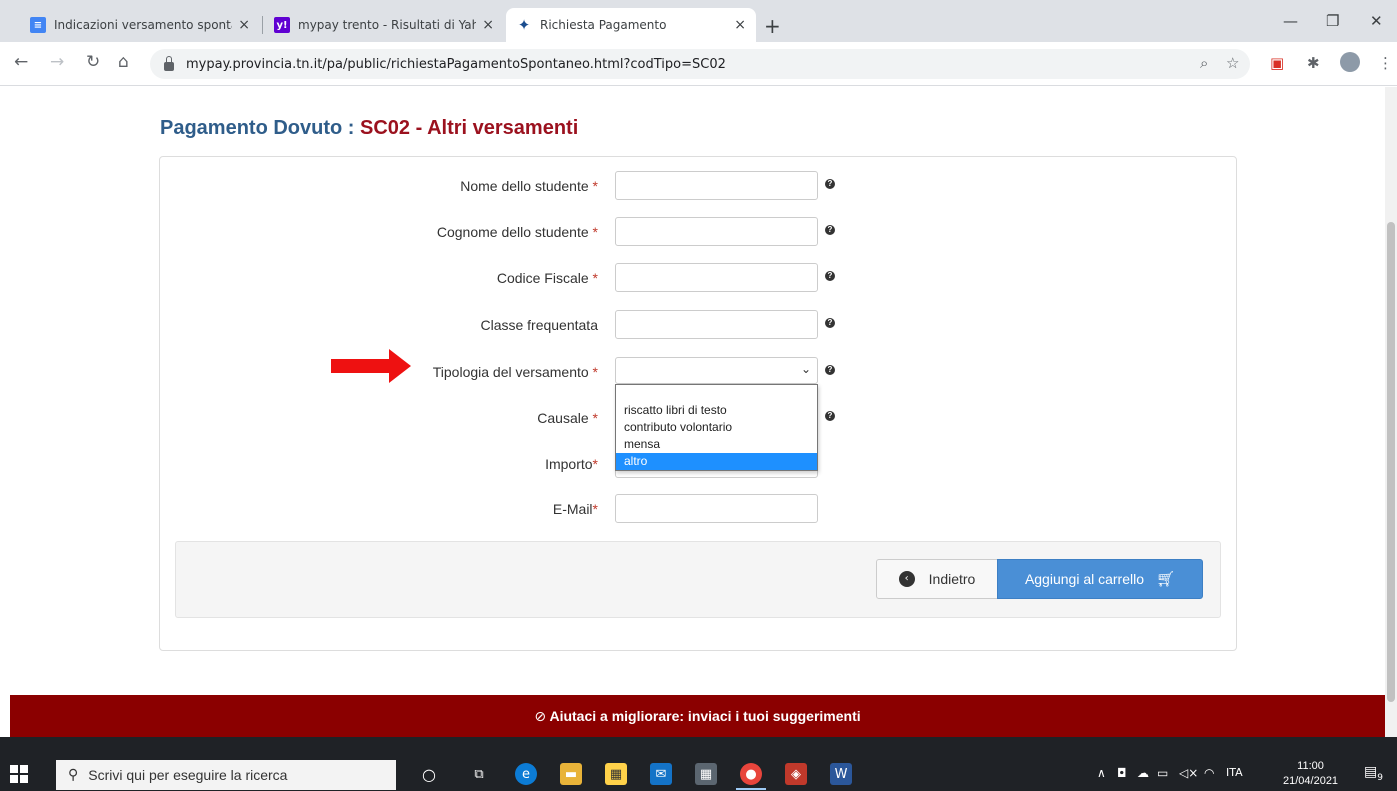  I want to click on search-icon: ⚲, so click(73, 775).